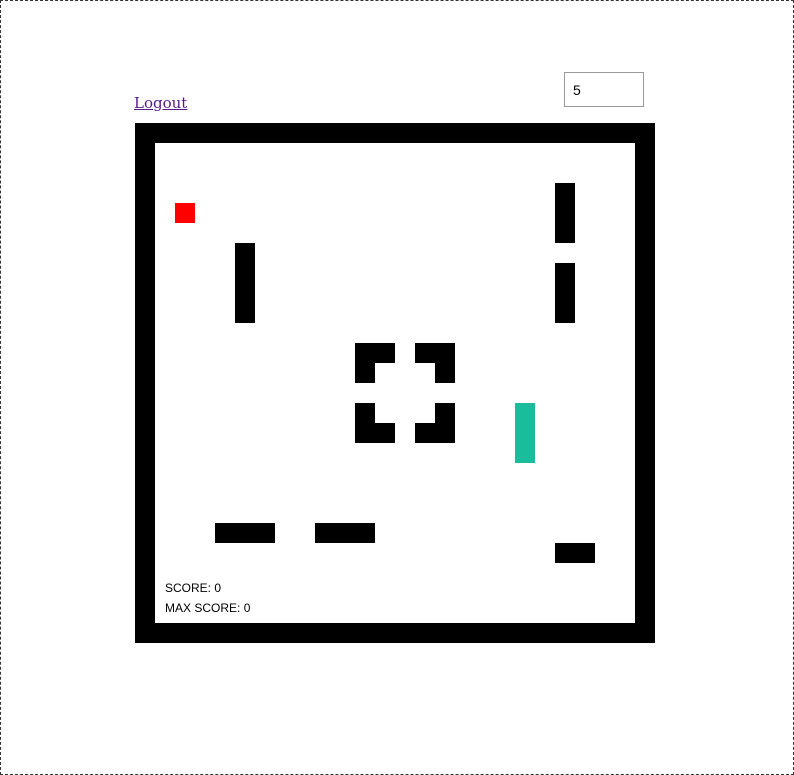  What do you see at coordinates (160, 103) in the screenshot?
I see `logout-link: Logout` at bounding box center [160, 103].